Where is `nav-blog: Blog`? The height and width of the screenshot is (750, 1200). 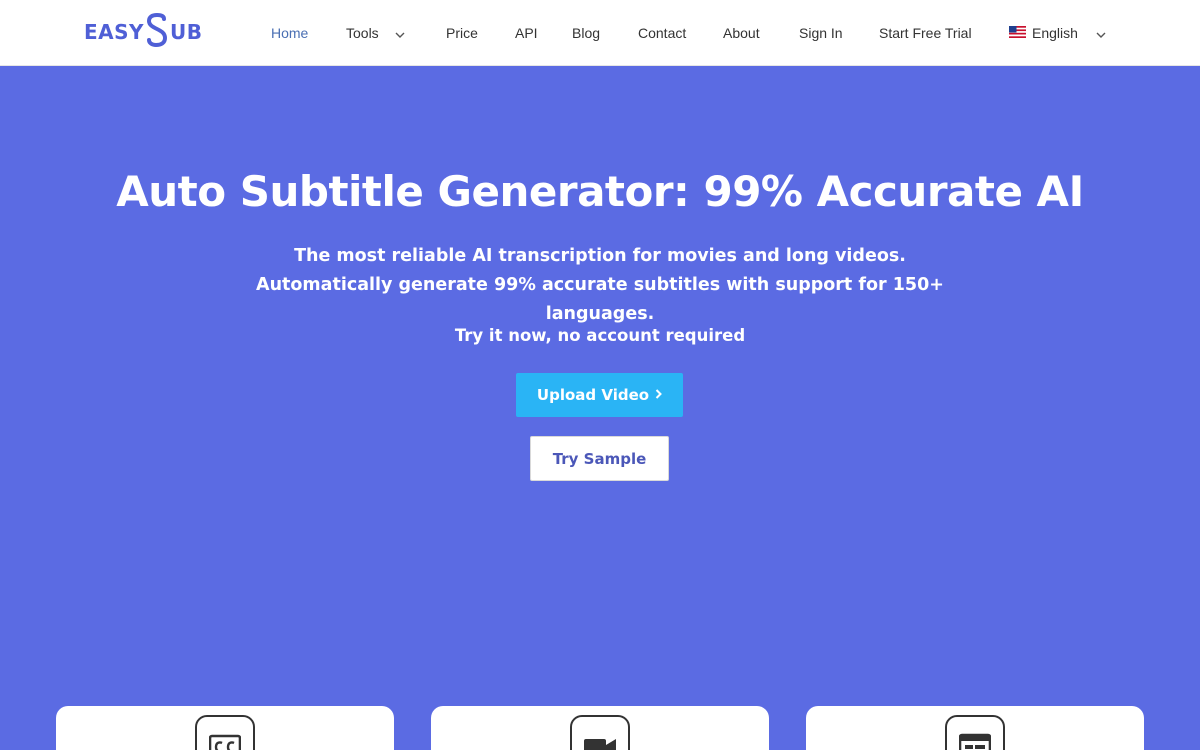 nav-blog: Blog is located at coordinates (586, 33).